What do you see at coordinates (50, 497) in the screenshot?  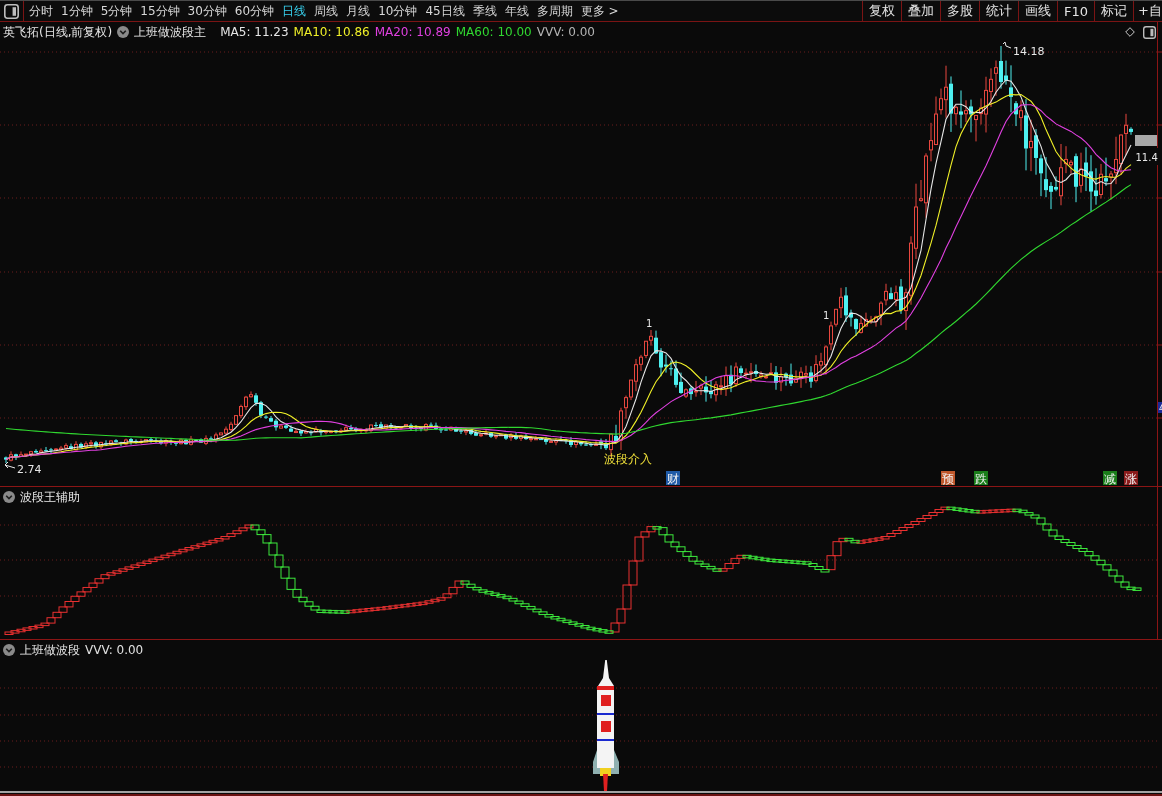 I see `panel-title: 波段王辅助` at bounding box center [50, 497].